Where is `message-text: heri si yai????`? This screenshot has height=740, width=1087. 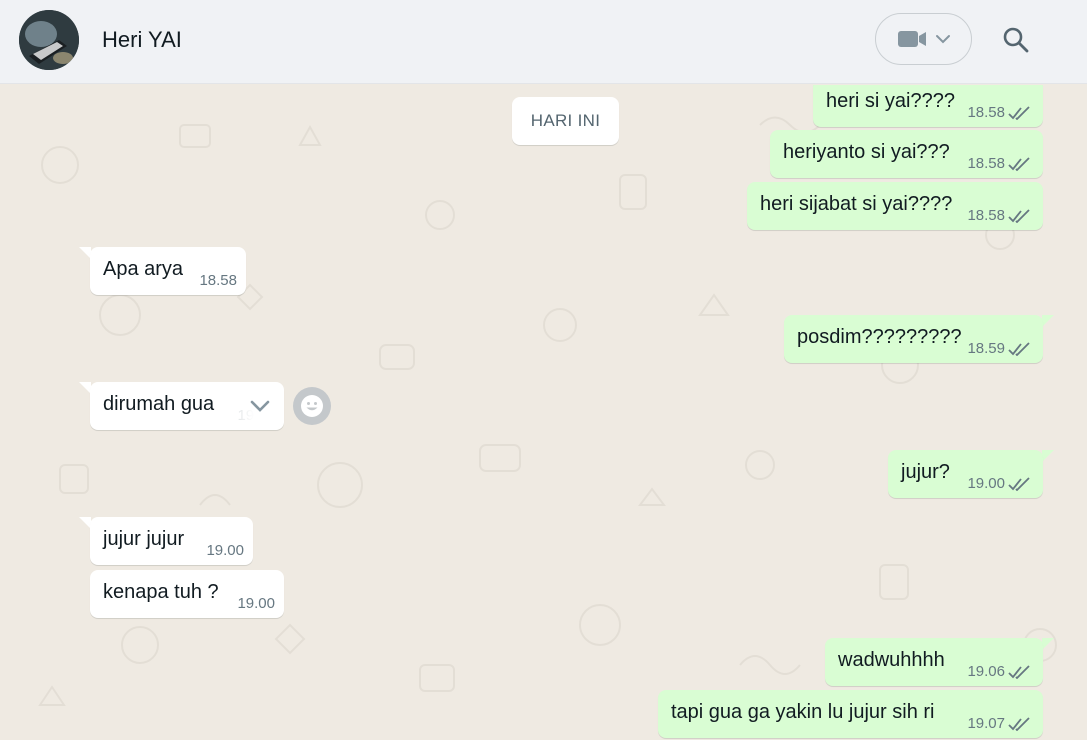 message-text: heri si yai???? is located at coordinates (890, 100).